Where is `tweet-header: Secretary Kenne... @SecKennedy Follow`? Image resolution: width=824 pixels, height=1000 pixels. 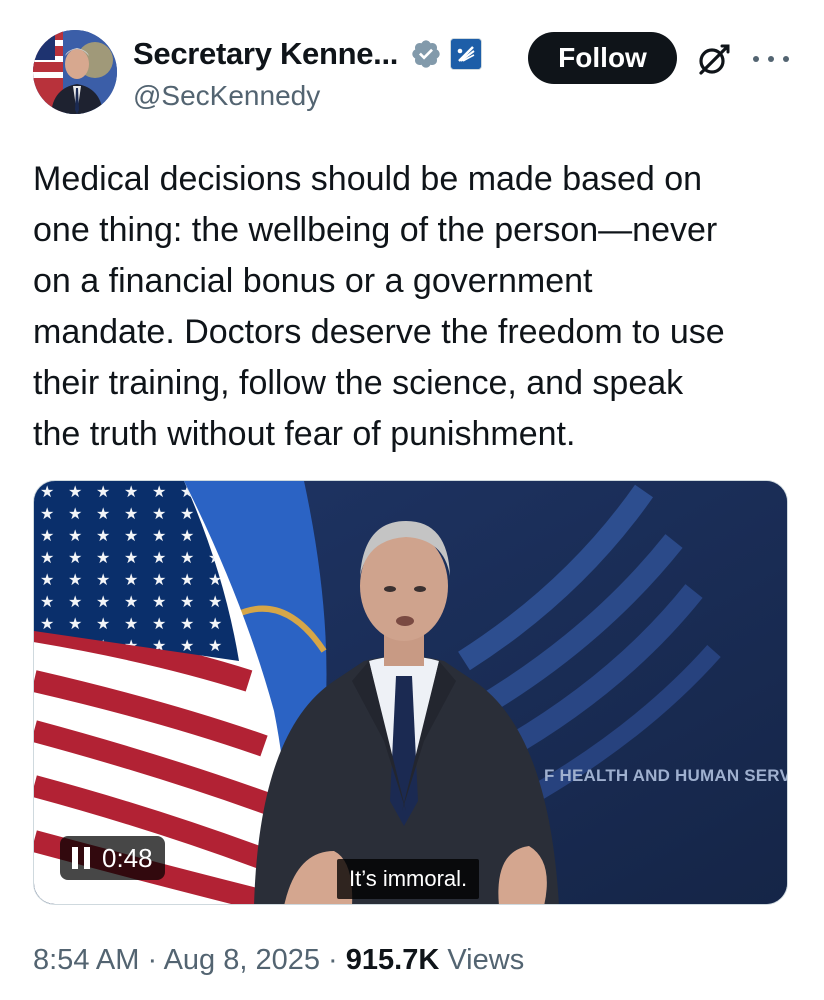
tweet-header: Secretary Kenne... @SecKennedy Follow is located at coordinates (413, 75).